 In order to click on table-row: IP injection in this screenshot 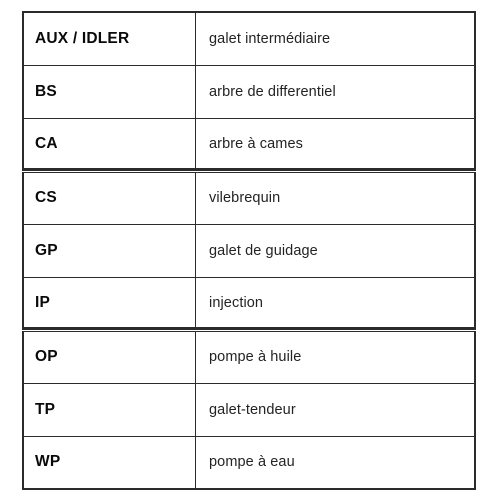, I will do `click(249, 304)`.